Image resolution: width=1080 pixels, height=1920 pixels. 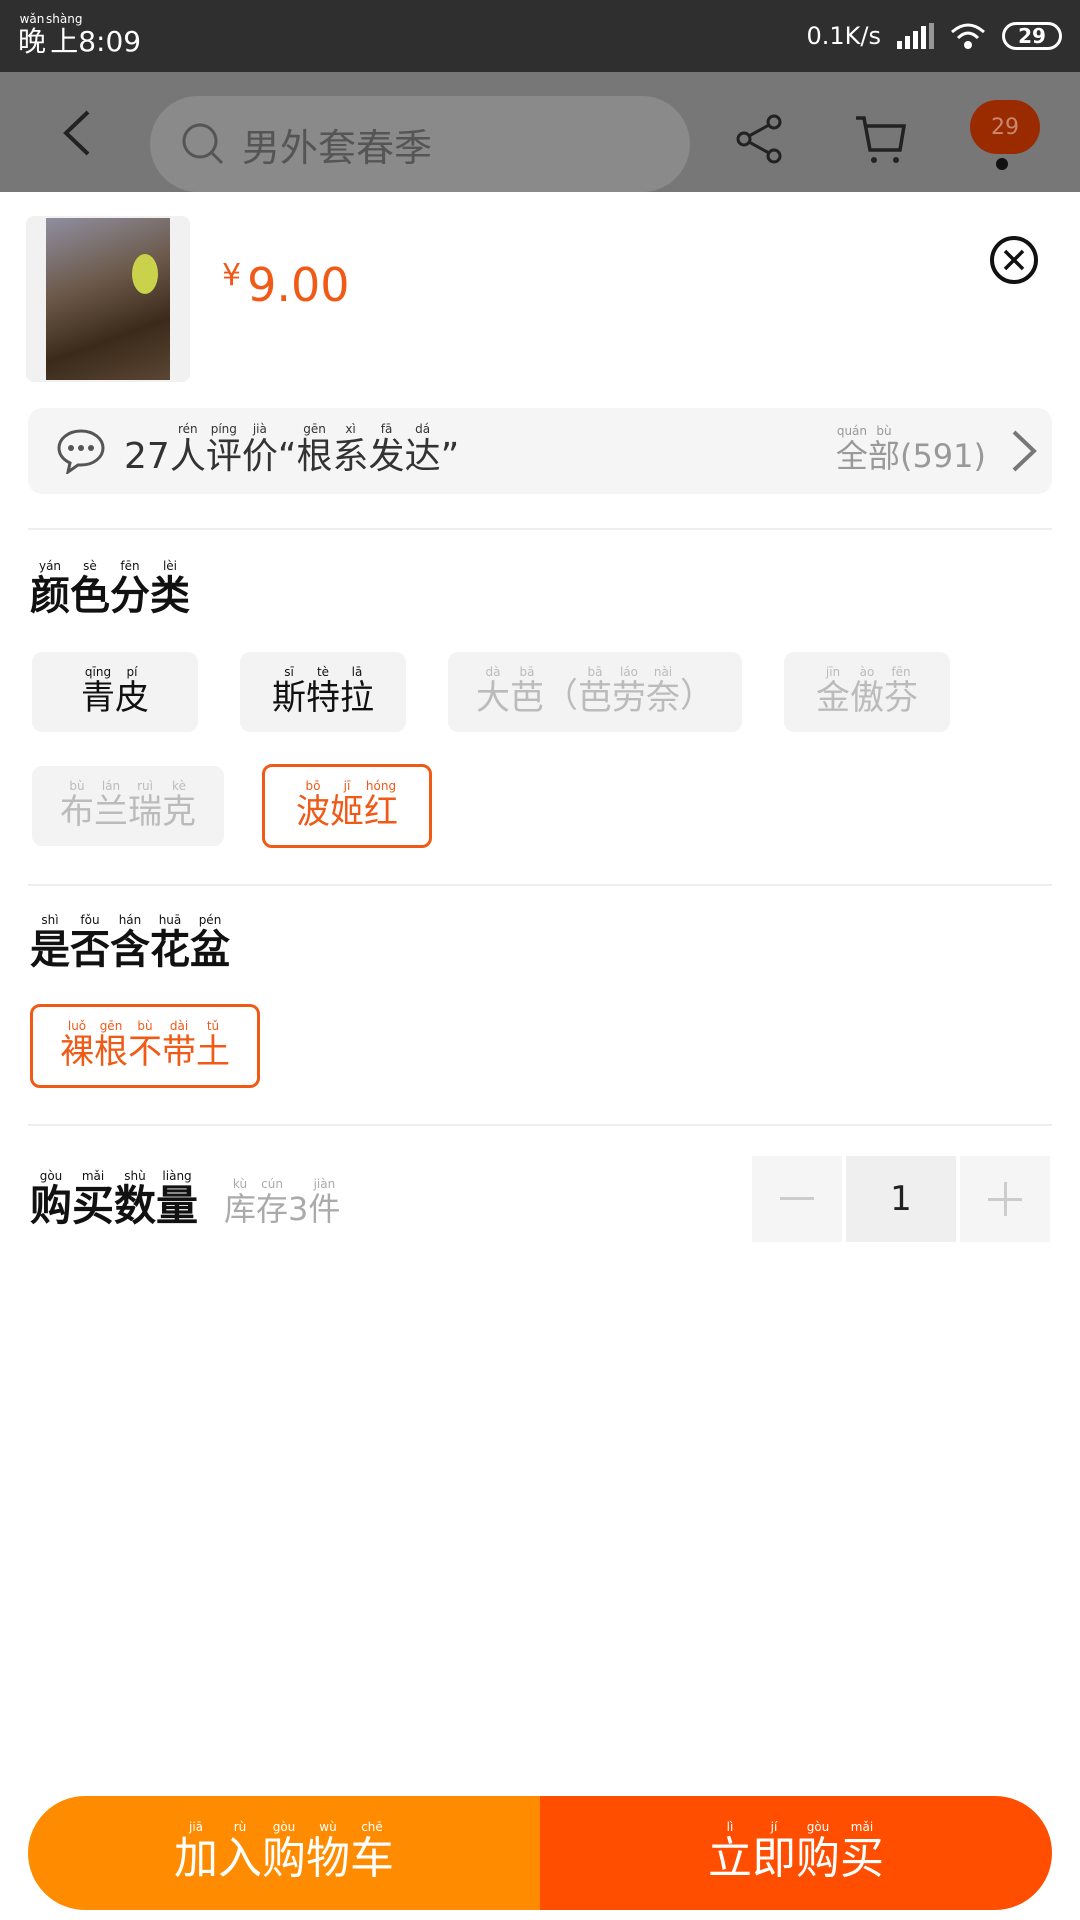 What do you see at coordinates (147, 456) in the screenshot?
I see `review-count: 27` at bounding box center [147, 456].